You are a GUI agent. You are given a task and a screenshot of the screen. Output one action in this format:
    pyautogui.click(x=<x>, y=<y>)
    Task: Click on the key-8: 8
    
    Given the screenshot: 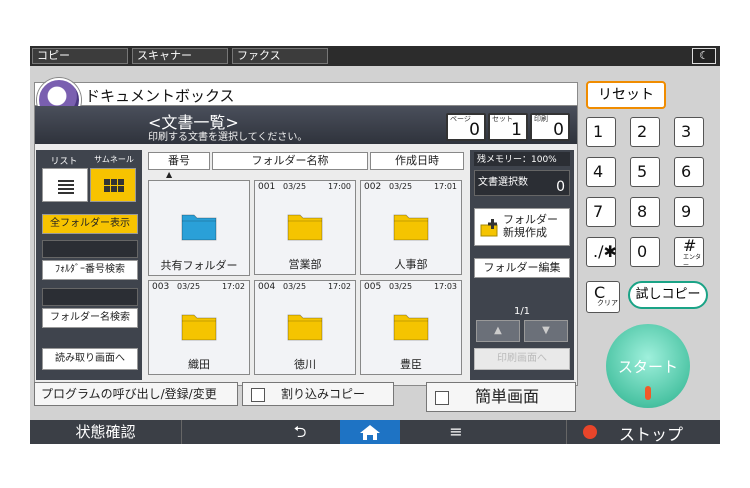 What is the action you would take?
    pyautogui.click(x=645, y=212)
    